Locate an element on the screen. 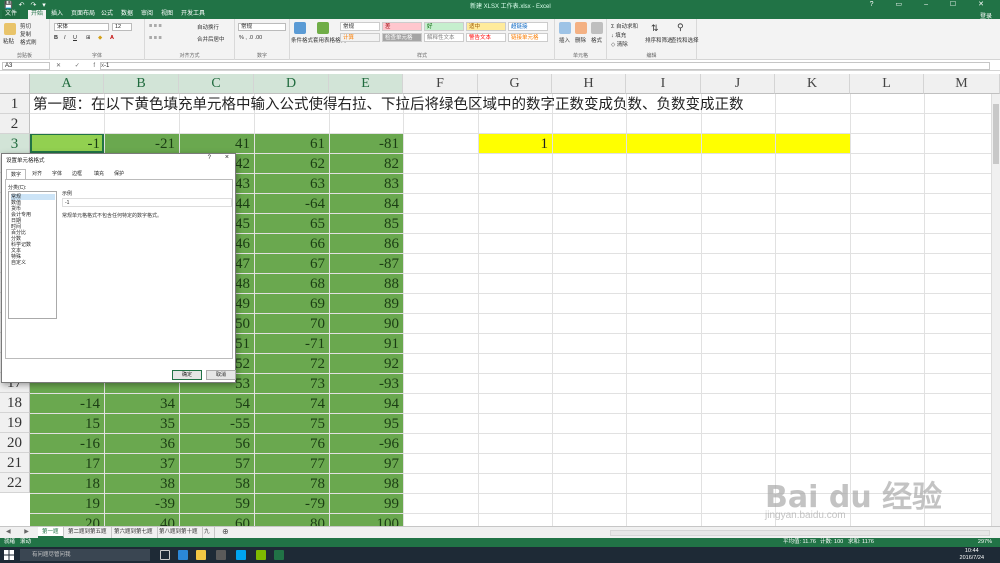 Image resolution: width=1000 pixels, height=563 pixels. cell: 88 is located at coordinates (366, 284).